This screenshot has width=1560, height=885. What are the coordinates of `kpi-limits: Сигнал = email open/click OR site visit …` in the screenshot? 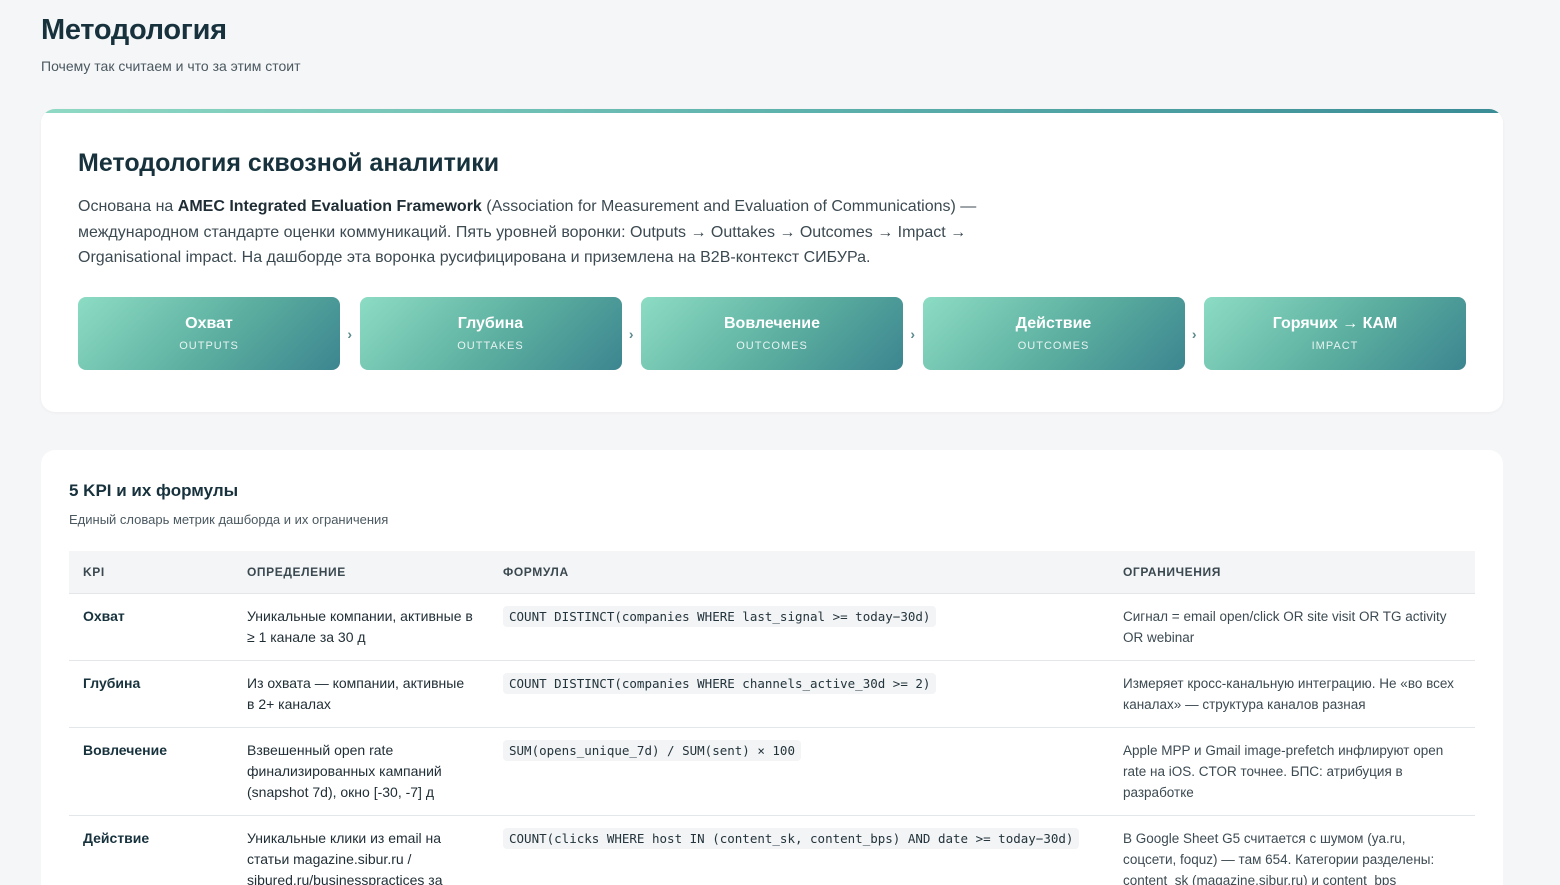 It's located at (1292, 626).